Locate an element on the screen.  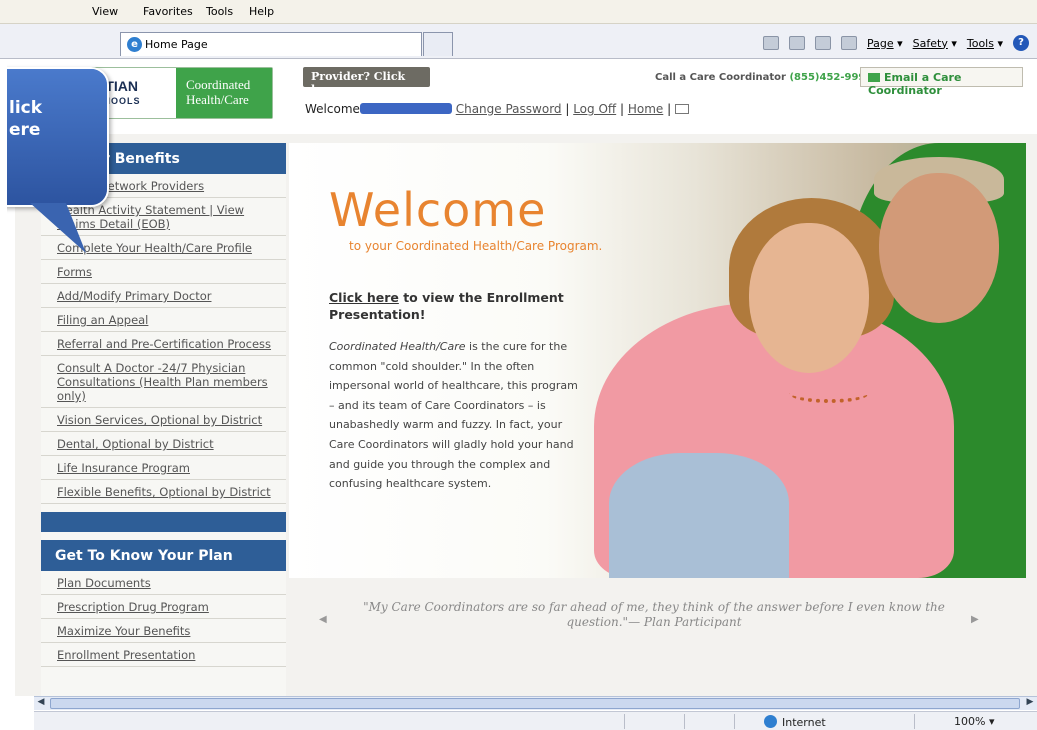
tools-menu: Tools ▾ is located at coordinates (985, 43).